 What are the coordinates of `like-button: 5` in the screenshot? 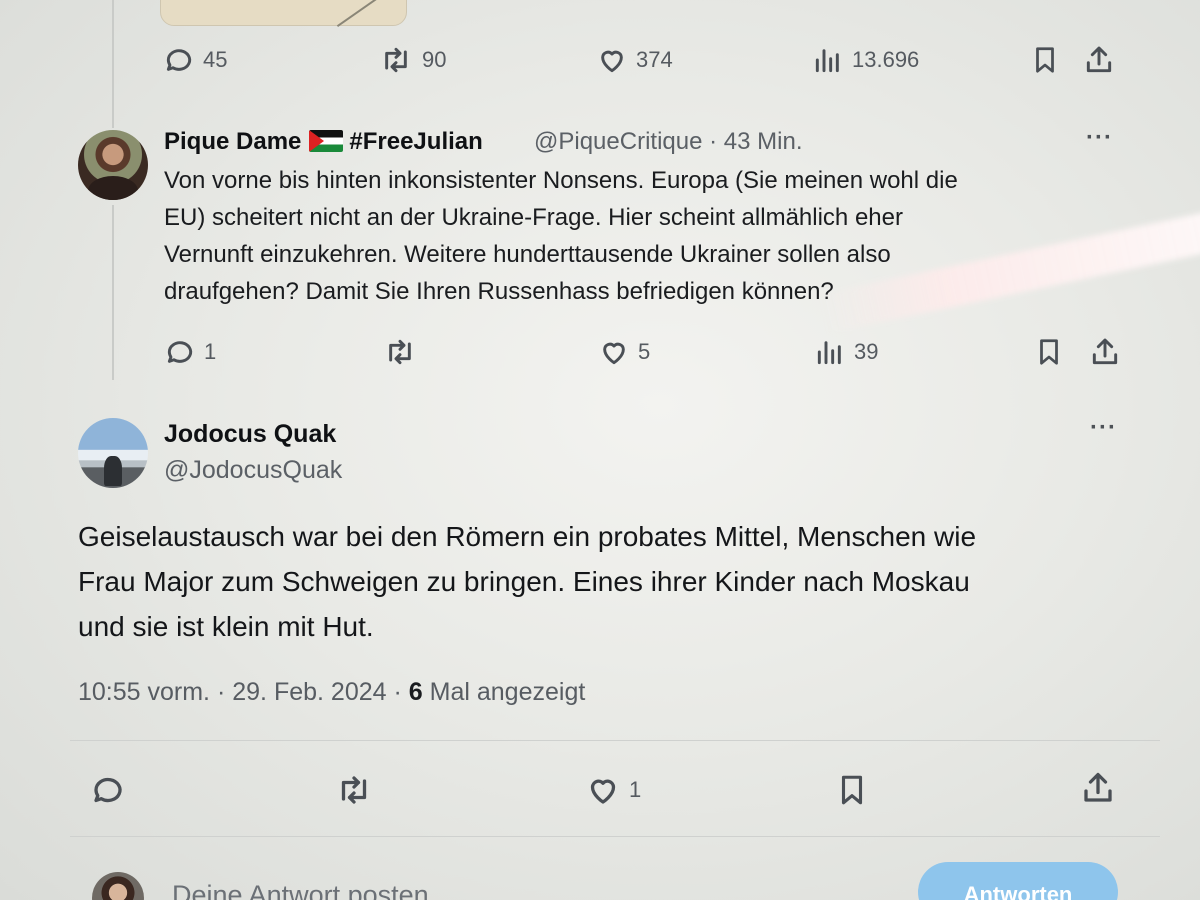 It's located at (624, 352).